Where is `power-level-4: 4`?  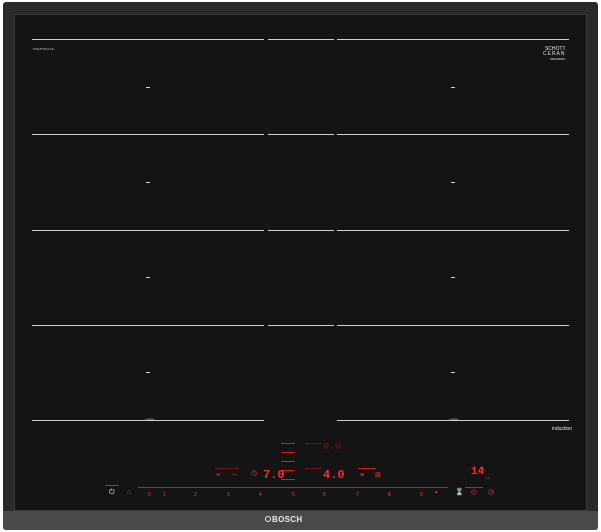 power-level-4: 4 is located at coordinates (260, 495).